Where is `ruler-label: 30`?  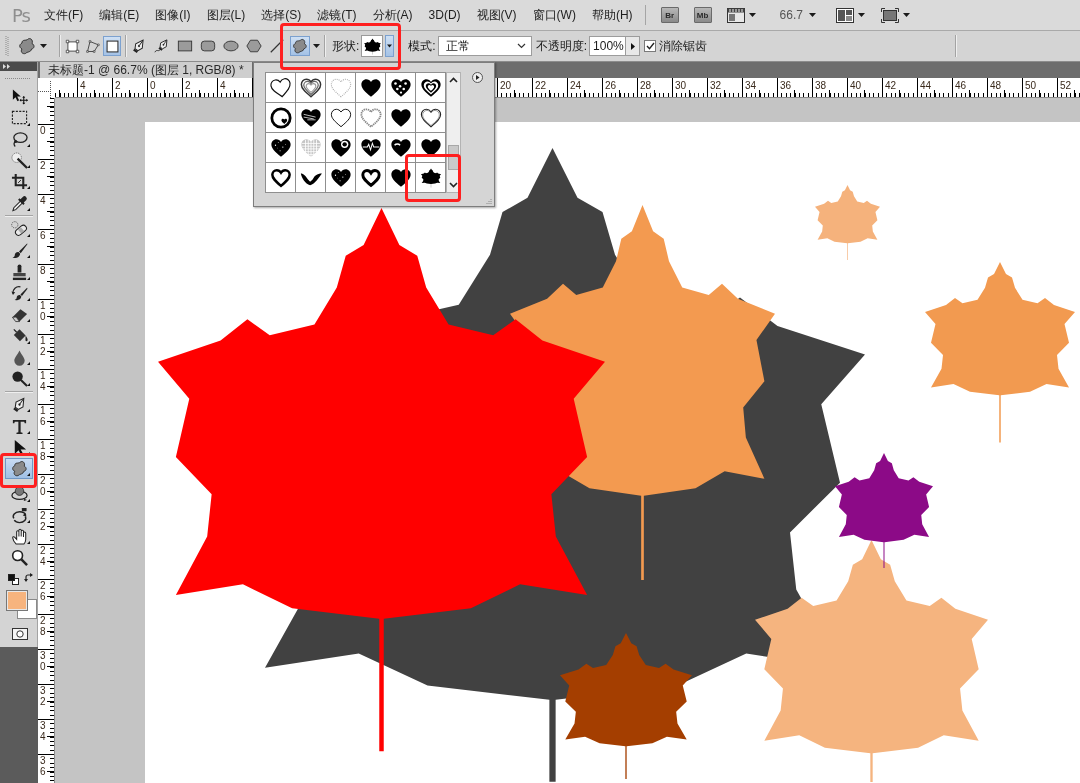
ruler-label: 30 is located at coordinates (681, 85).